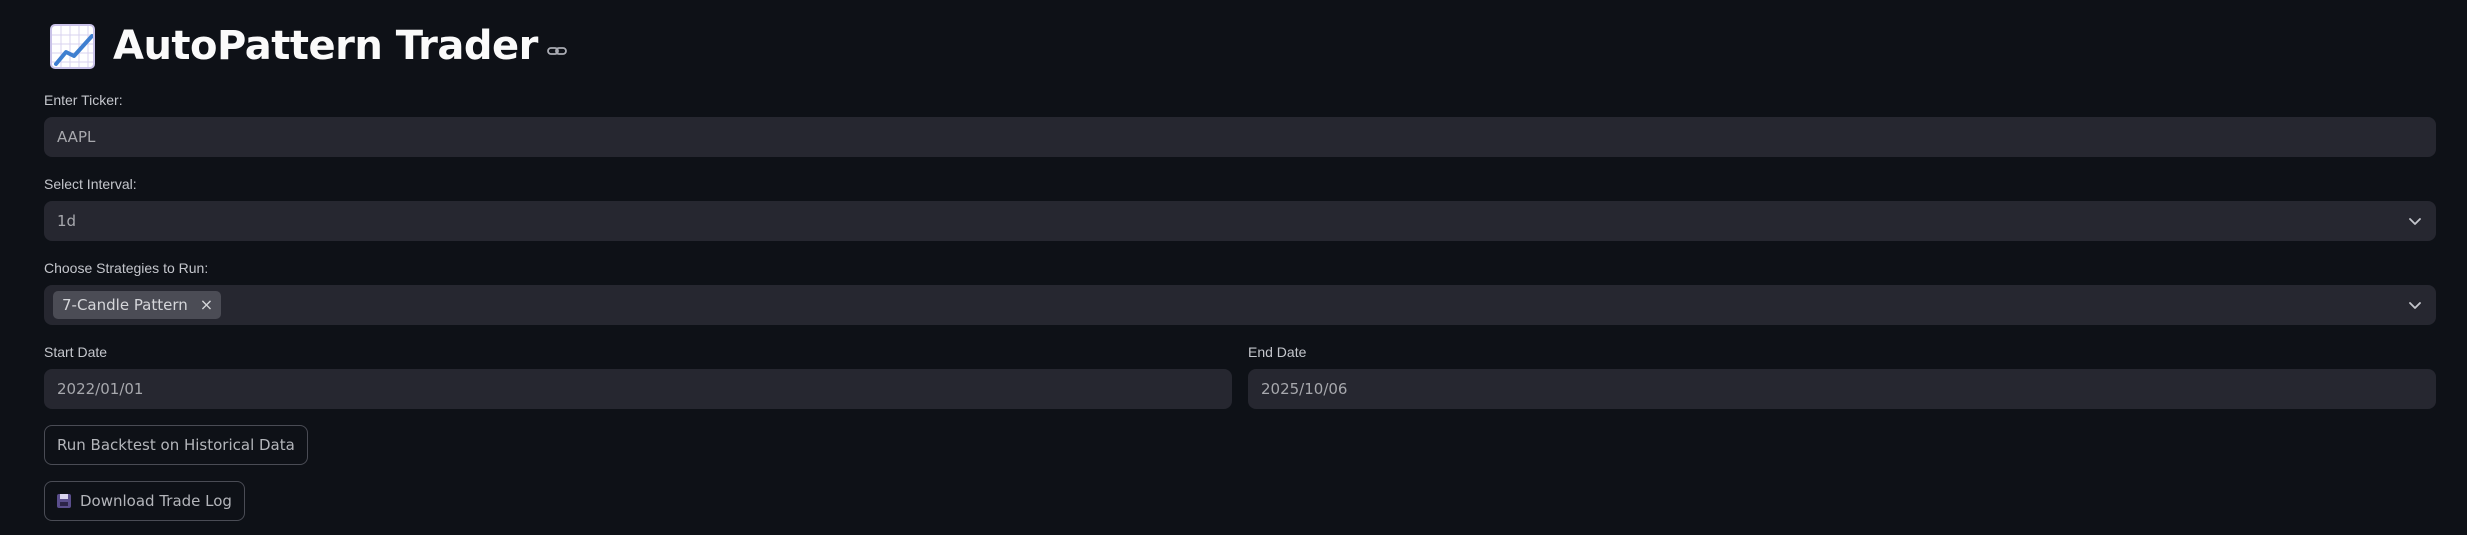 This screenshot has width=2467, height=535. What do you see at coordinates (1240, 137) in the screenshot?
I see `ticker-input: AAPL` at bounding box center [1240, 137].